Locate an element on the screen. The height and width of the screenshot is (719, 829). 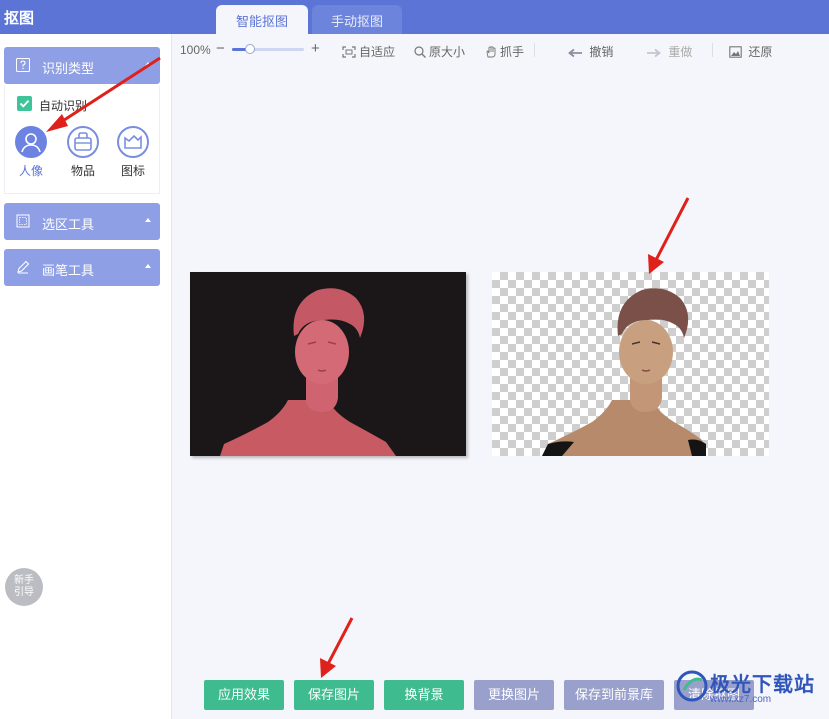
fit-label: 自适应 is located at coordinates (377, 52).